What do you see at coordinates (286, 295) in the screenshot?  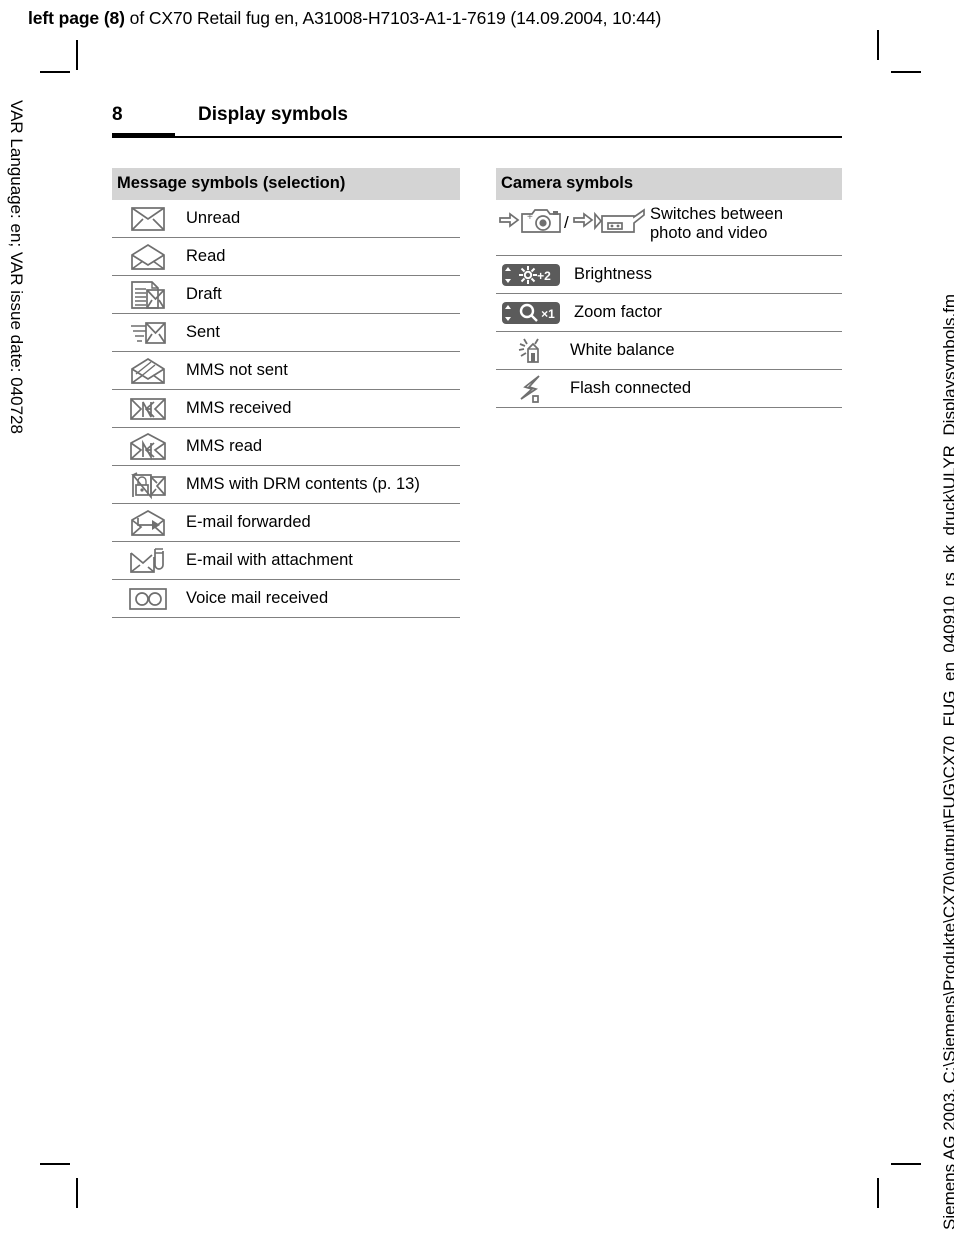 I see `table-row: Draft` at bounding box center [286, 295].